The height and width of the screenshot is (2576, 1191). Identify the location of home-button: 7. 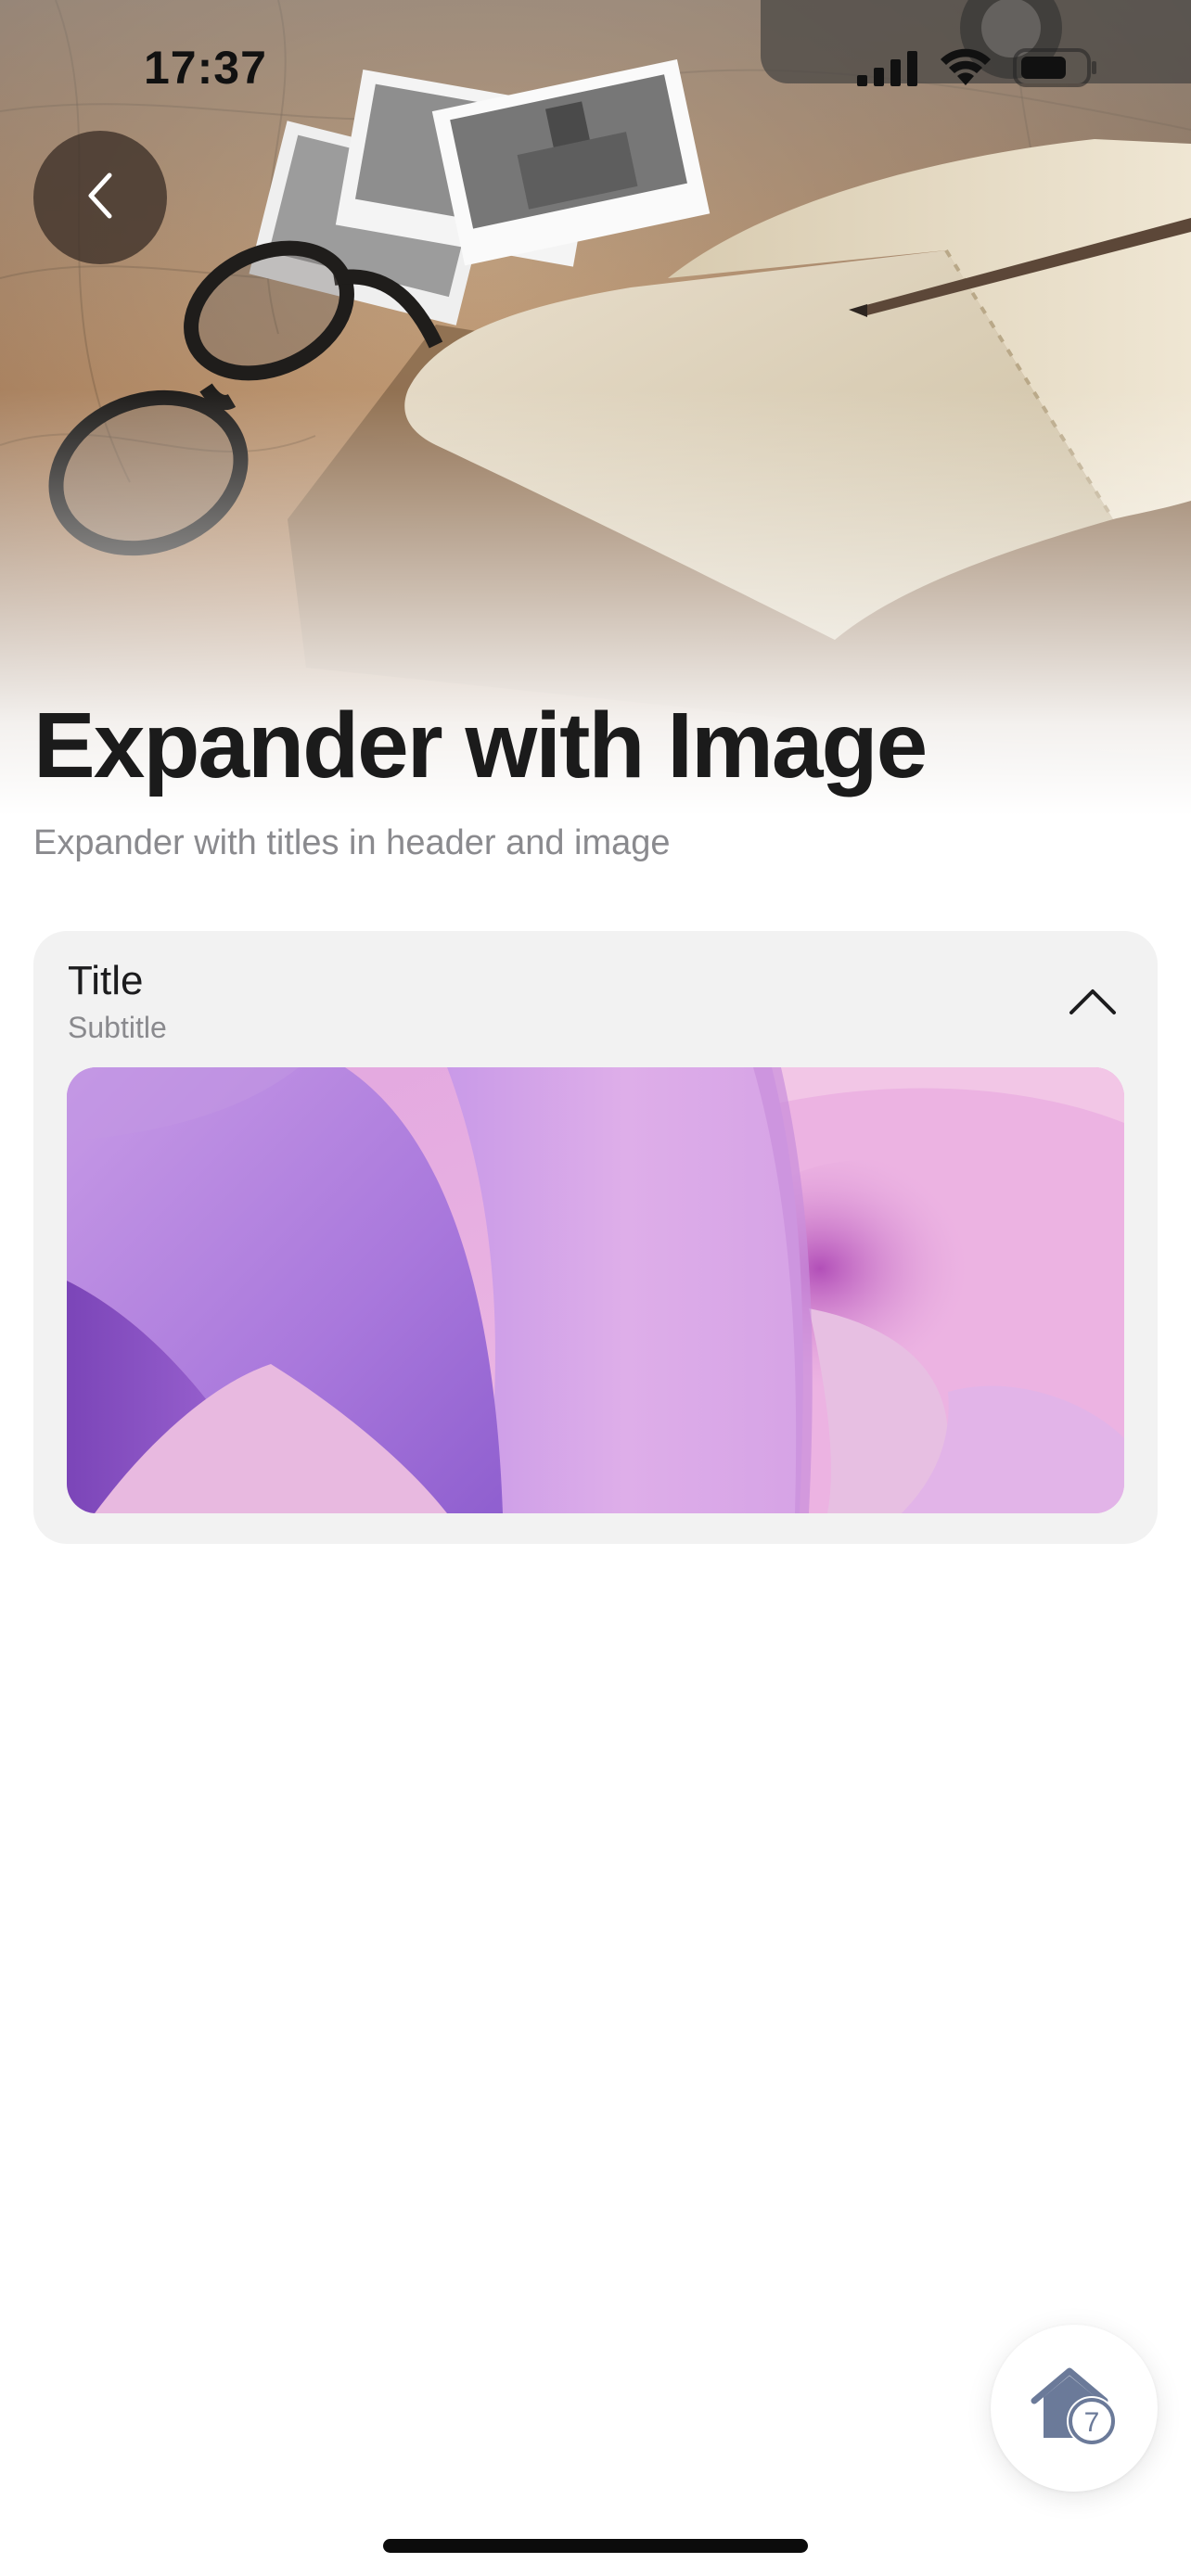
(1074, 2408).